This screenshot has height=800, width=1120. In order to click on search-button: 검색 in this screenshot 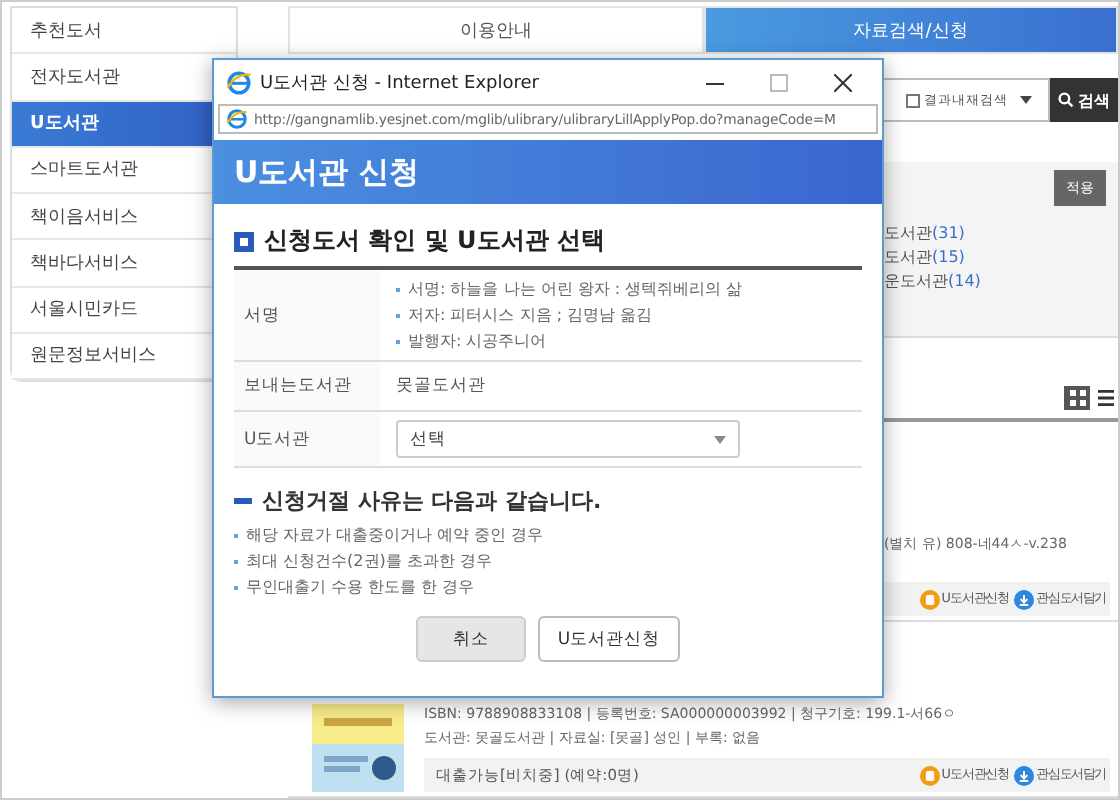, I will do `click(1084, 100)`.